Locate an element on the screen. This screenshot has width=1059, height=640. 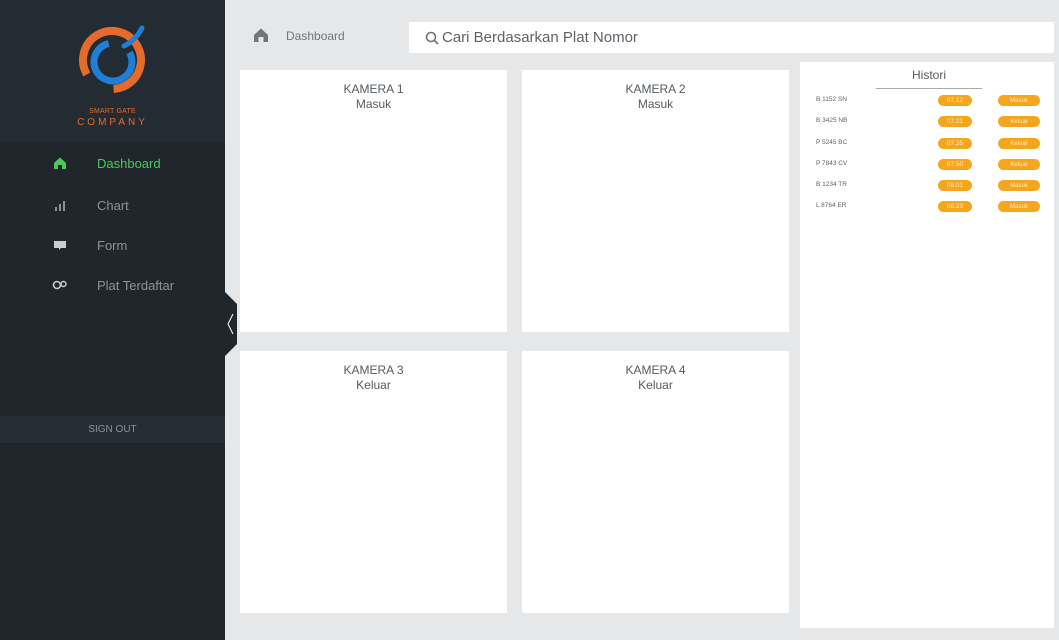
camera-title: KAMERA 4 is located at coordinates (655, 370).